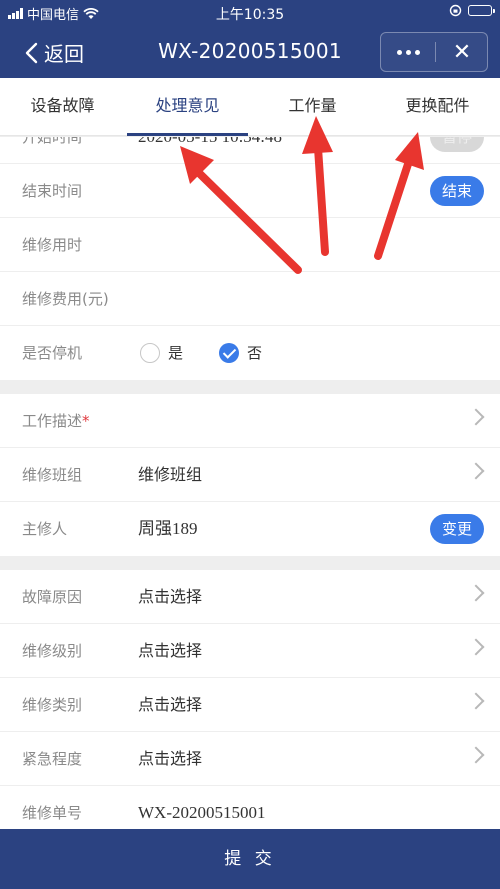 This screenshot has height=889, width=500. I want to click on submit-button: 提 交, so click(250, 859).